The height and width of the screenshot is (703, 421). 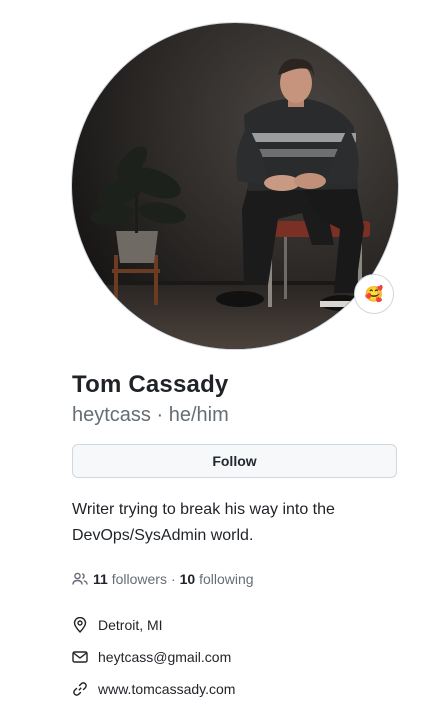 I want to click on followers-label: followers, so click(x=139, y=579).